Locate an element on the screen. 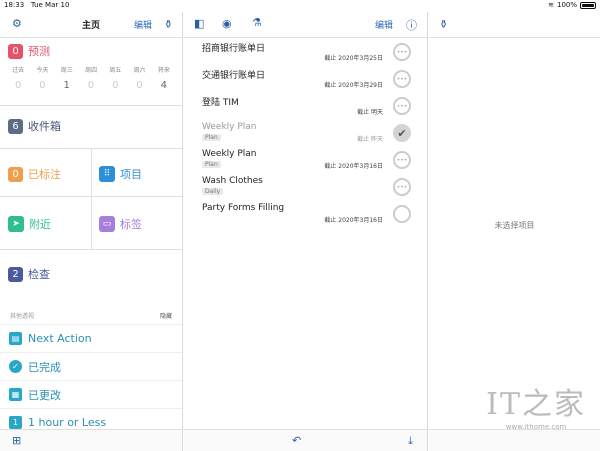 The height and width of the screenshot is (451, 600). sidebar-panel-icon: ◧ is located at coordinates (199, 23).